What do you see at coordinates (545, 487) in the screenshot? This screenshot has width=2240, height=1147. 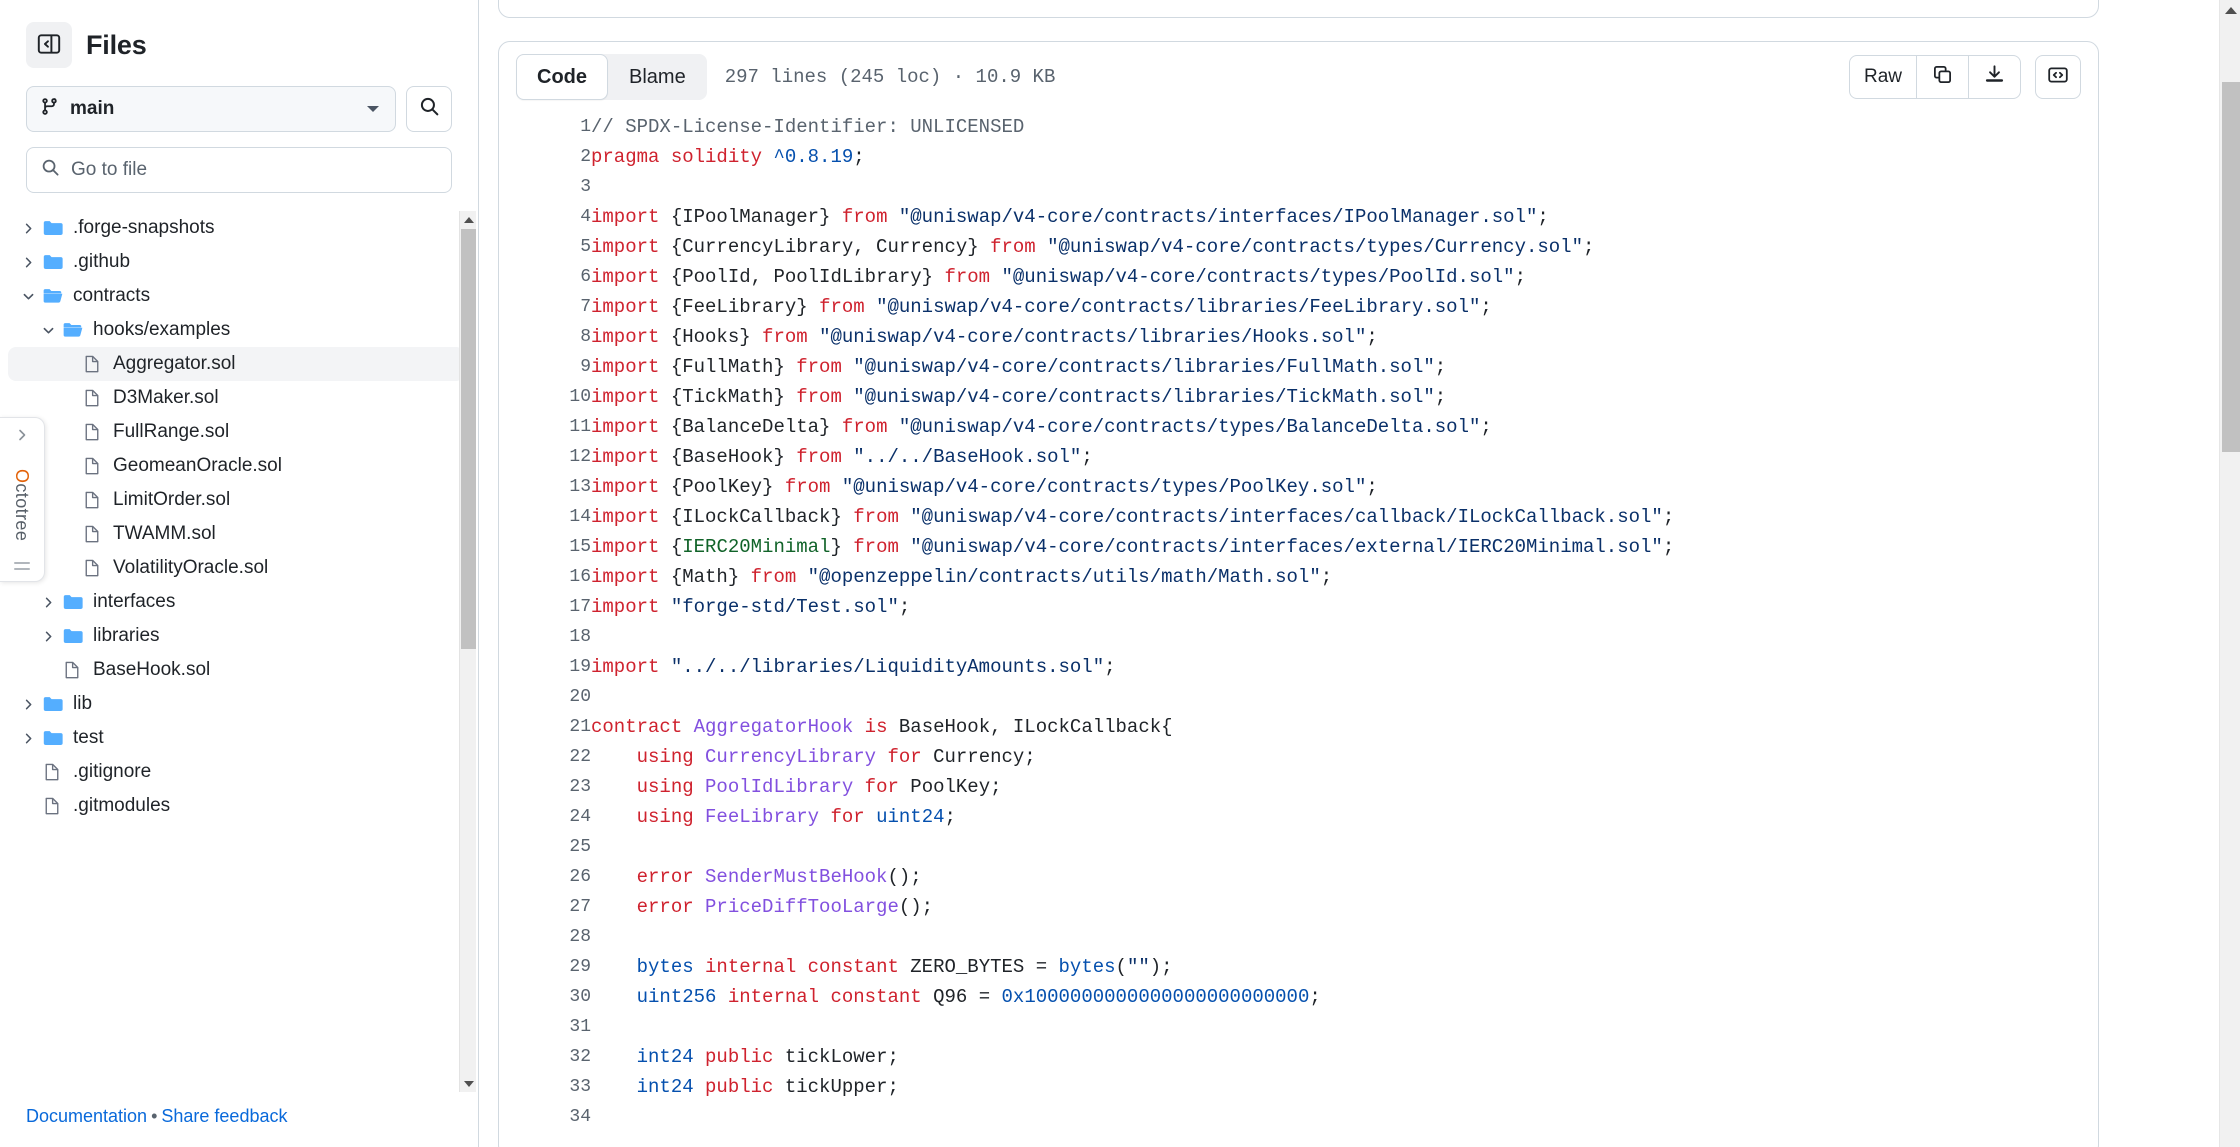 I see `line-number: 13` at bounding box center [545, 487].